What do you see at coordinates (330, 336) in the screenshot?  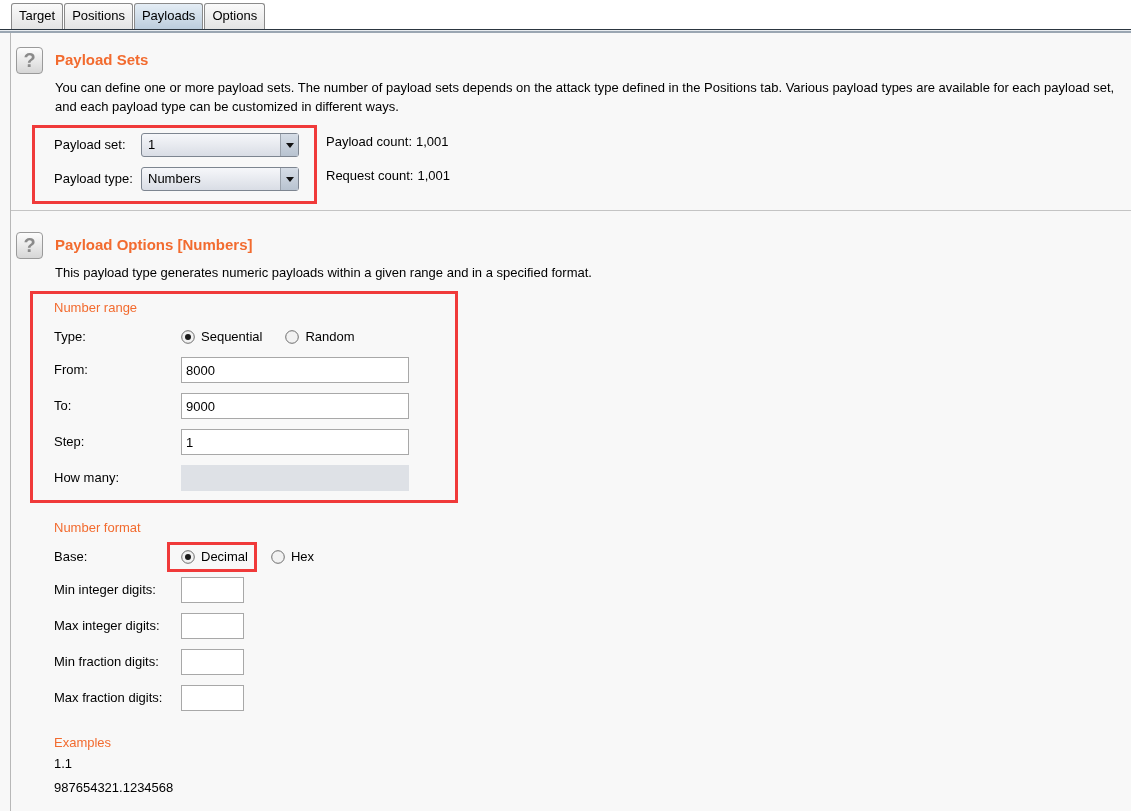 I see `radio-label: Random` at bounding box center [330, 336].